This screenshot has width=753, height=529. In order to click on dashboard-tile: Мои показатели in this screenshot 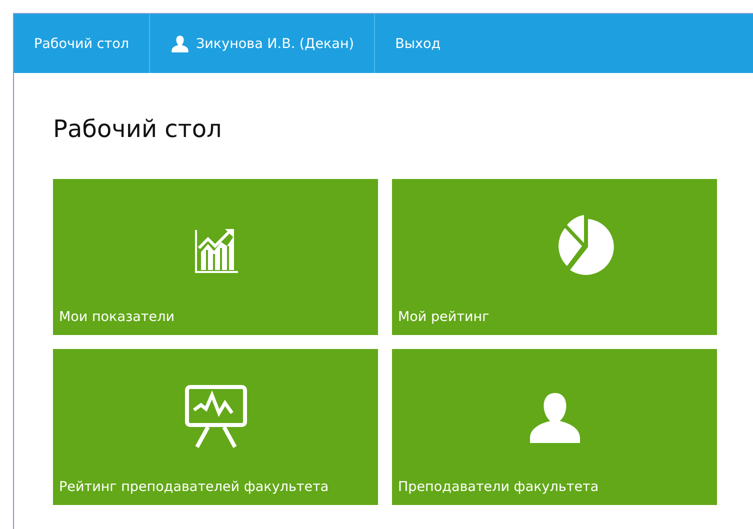, I will do `click(215, 257)`.